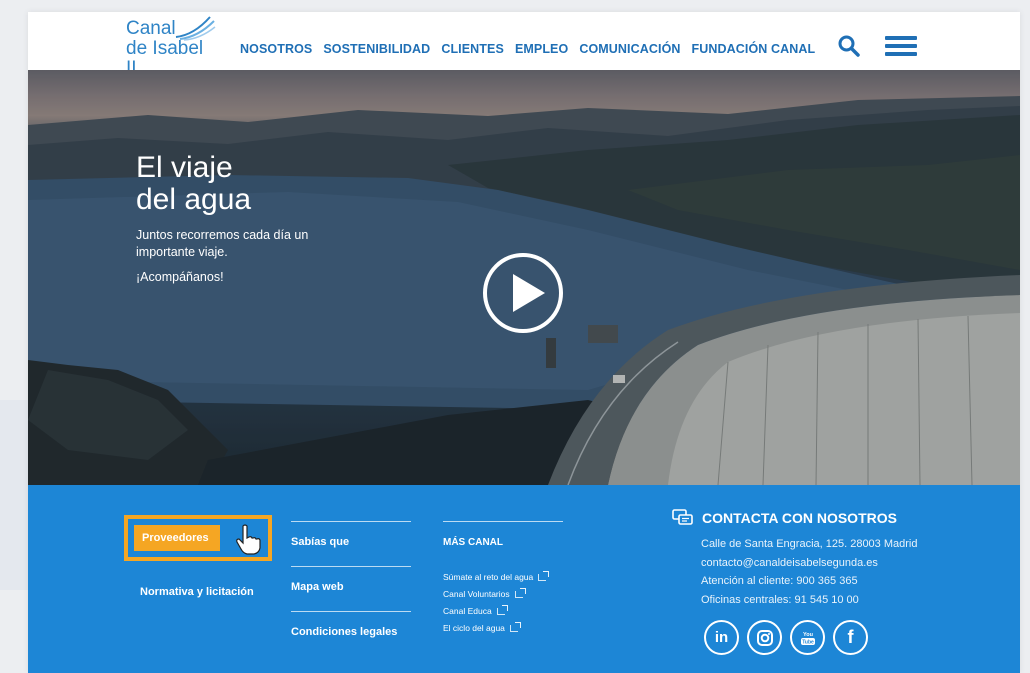  What do you see at coordinates (808, 635) in the screenshot?
I see `svg-text: You` at bounding box center [808, 635].